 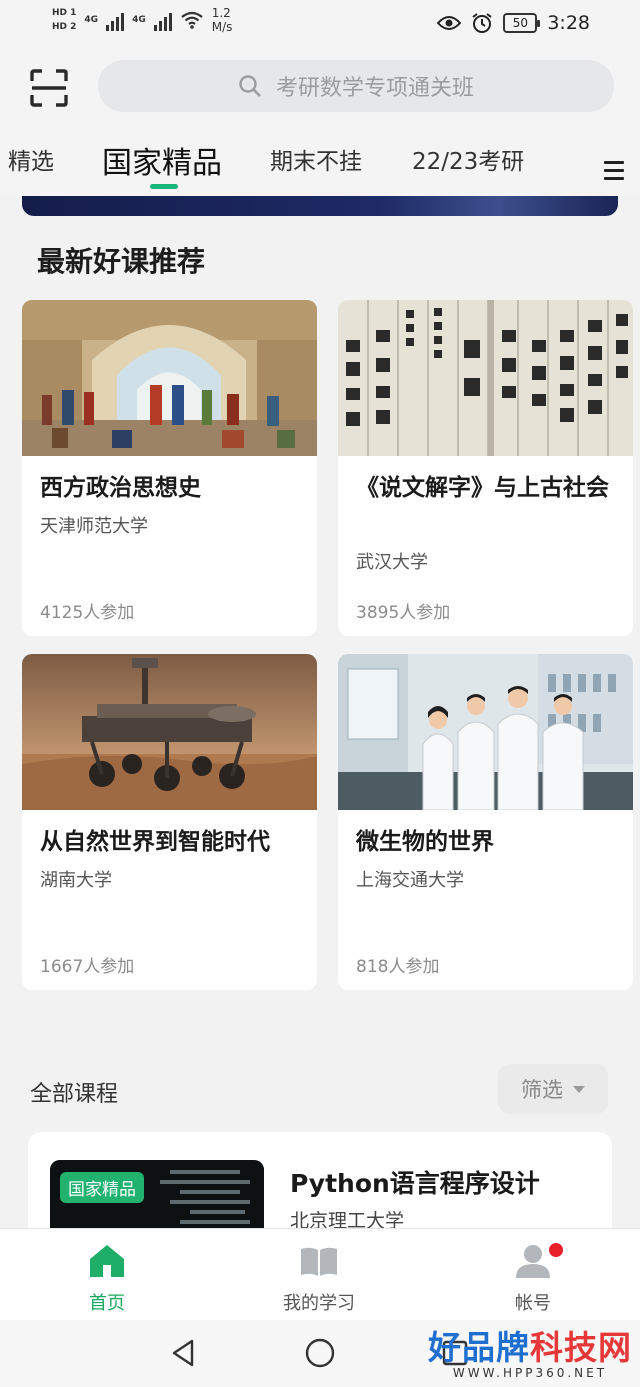 I want to click on eye-icon, so click(x=449, y=23).